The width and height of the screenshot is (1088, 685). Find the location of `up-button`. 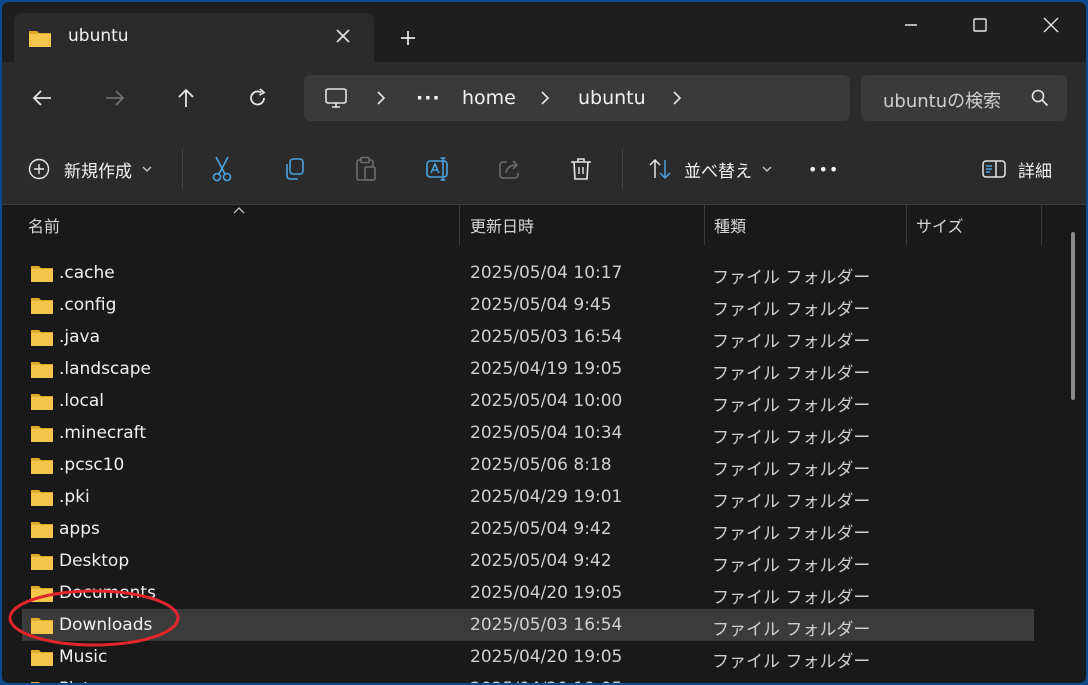

up-button is located at coordinates (186, 98).